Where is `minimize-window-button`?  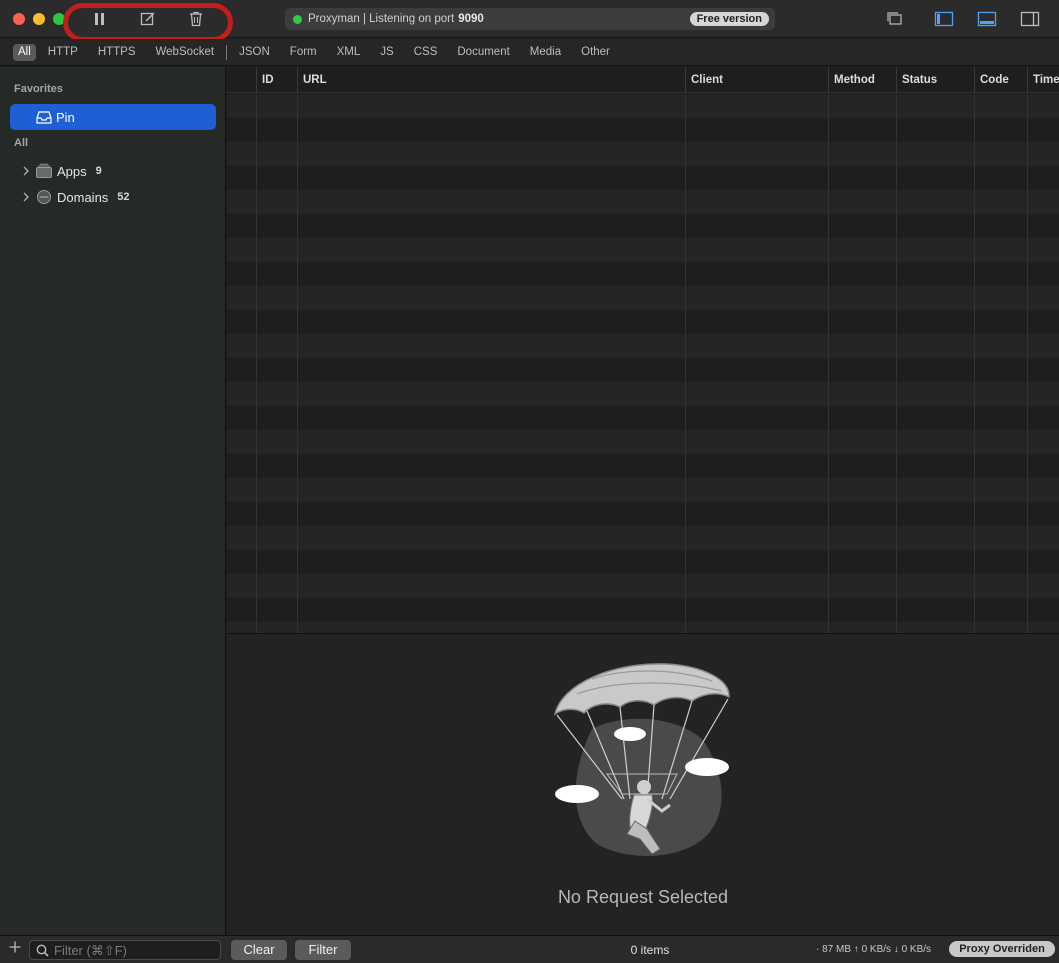
minimize-window-button is located at coordinates (39, 19).